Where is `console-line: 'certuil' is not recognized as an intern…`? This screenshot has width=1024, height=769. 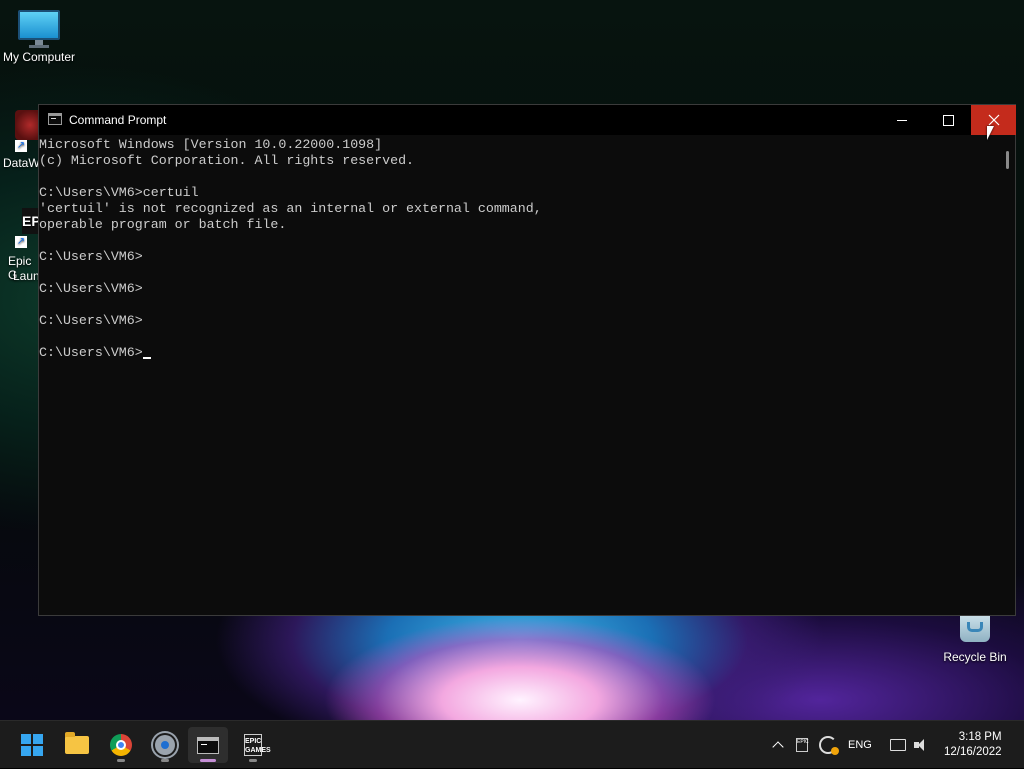
console-line: 'certuil' is not recognized as an intern… is located at coordinates (290, 208).